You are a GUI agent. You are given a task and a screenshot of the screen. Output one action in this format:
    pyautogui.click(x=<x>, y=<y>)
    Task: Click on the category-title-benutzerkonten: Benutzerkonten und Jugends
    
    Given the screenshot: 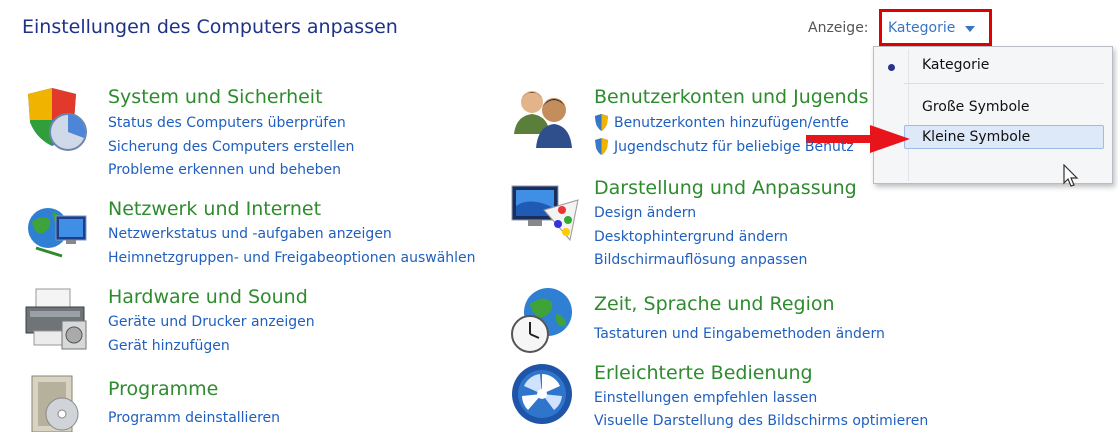 What is the action you would take?
    pyautogui.click(x=731, y=97)
    